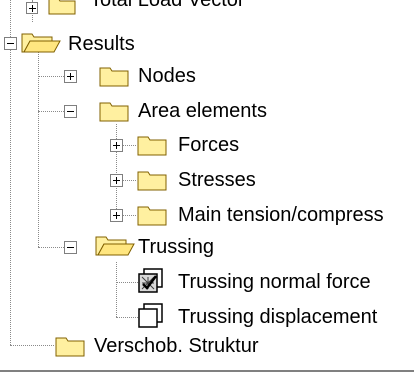  What do you see at coordinates (176, 346) in the screenshot?
I see `tree-item-verschob-struktur: Verschob. Struktur` at bounding box center [176, 346].